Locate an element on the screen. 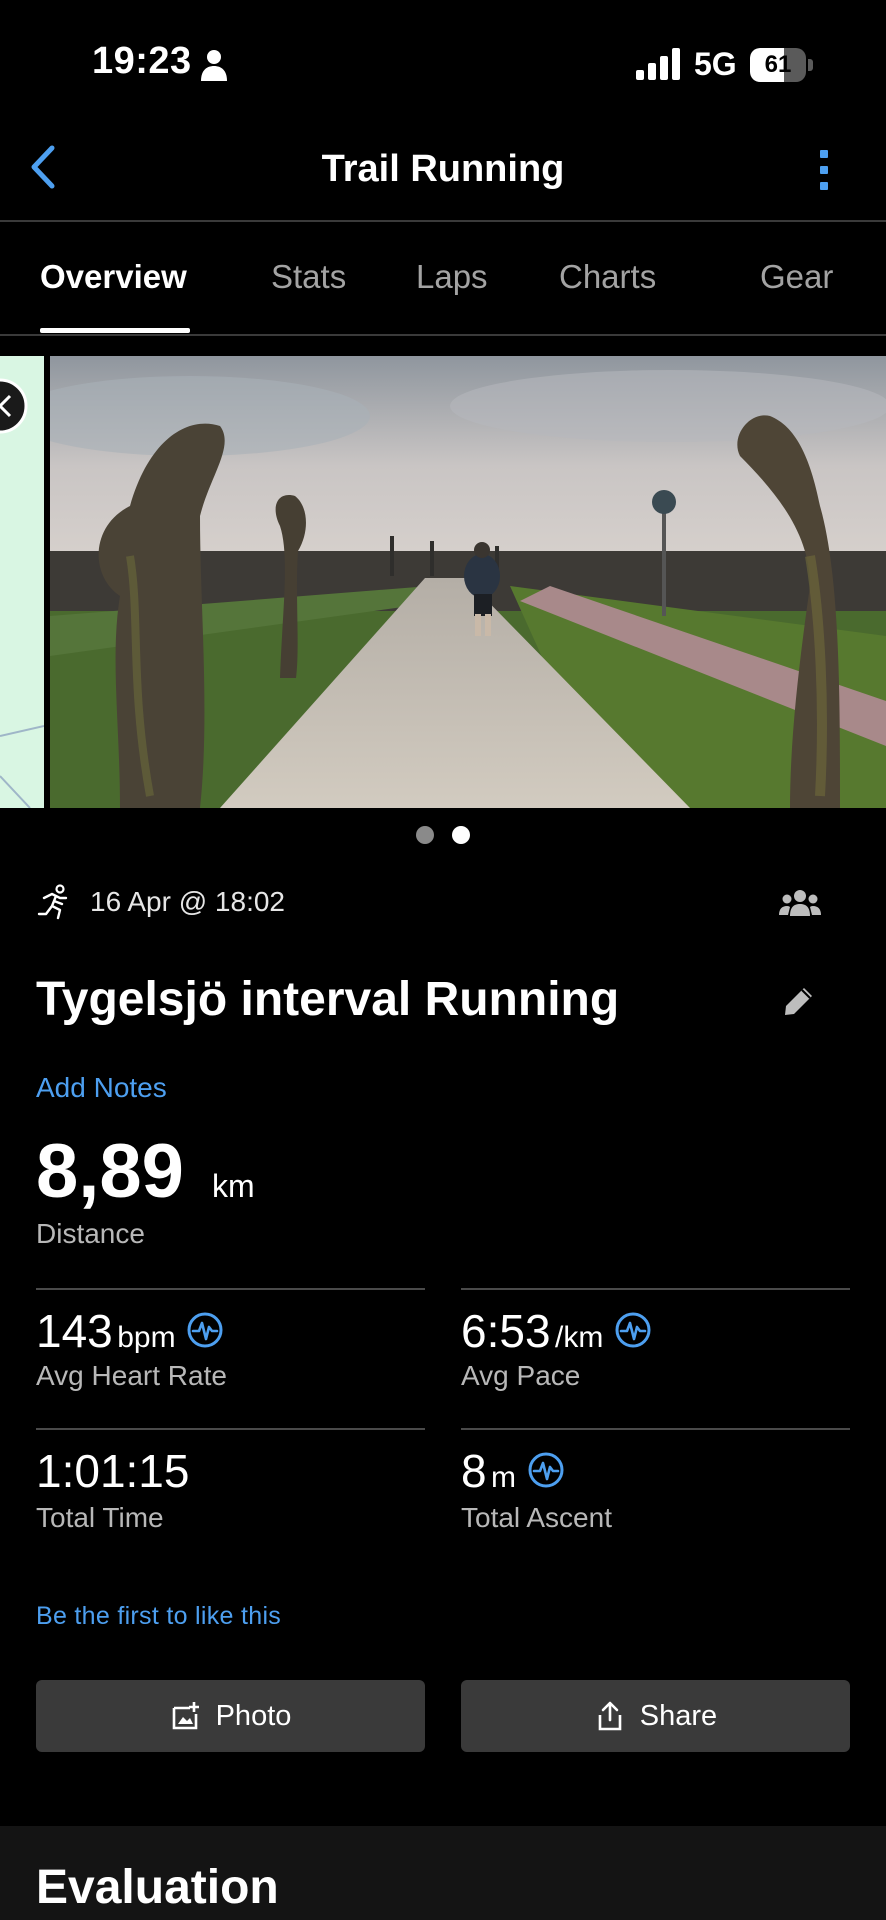 Image resolution: width=886 pixels, height=1920 pixels. group-icon is located at coordinates (800, 903).